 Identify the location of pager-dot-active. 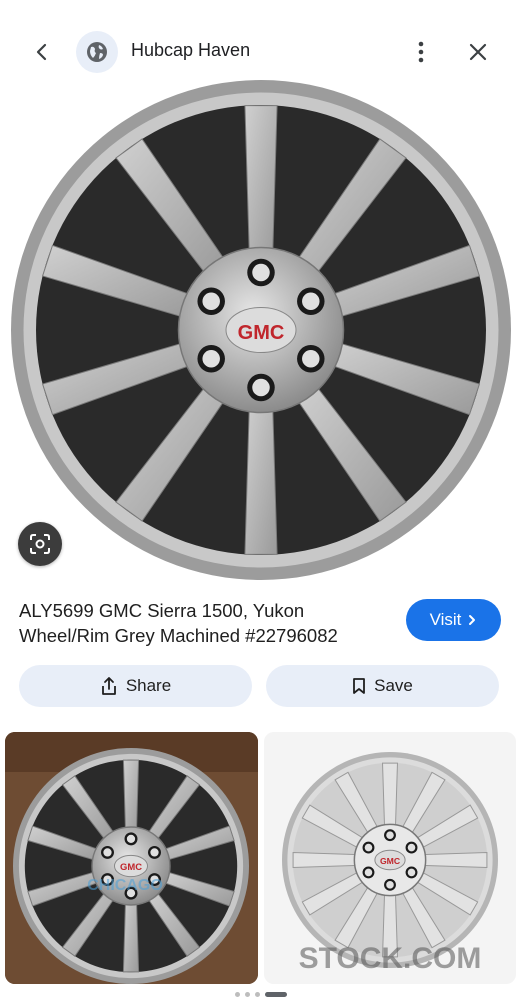
(275, 994).